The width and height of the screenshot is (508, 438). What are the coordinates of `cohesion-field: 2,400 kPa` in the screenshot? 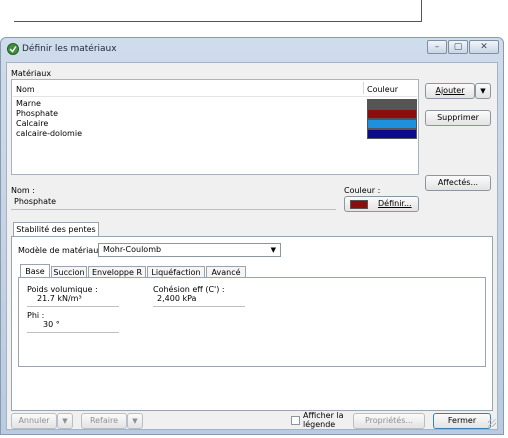 It's located at (199, 300).